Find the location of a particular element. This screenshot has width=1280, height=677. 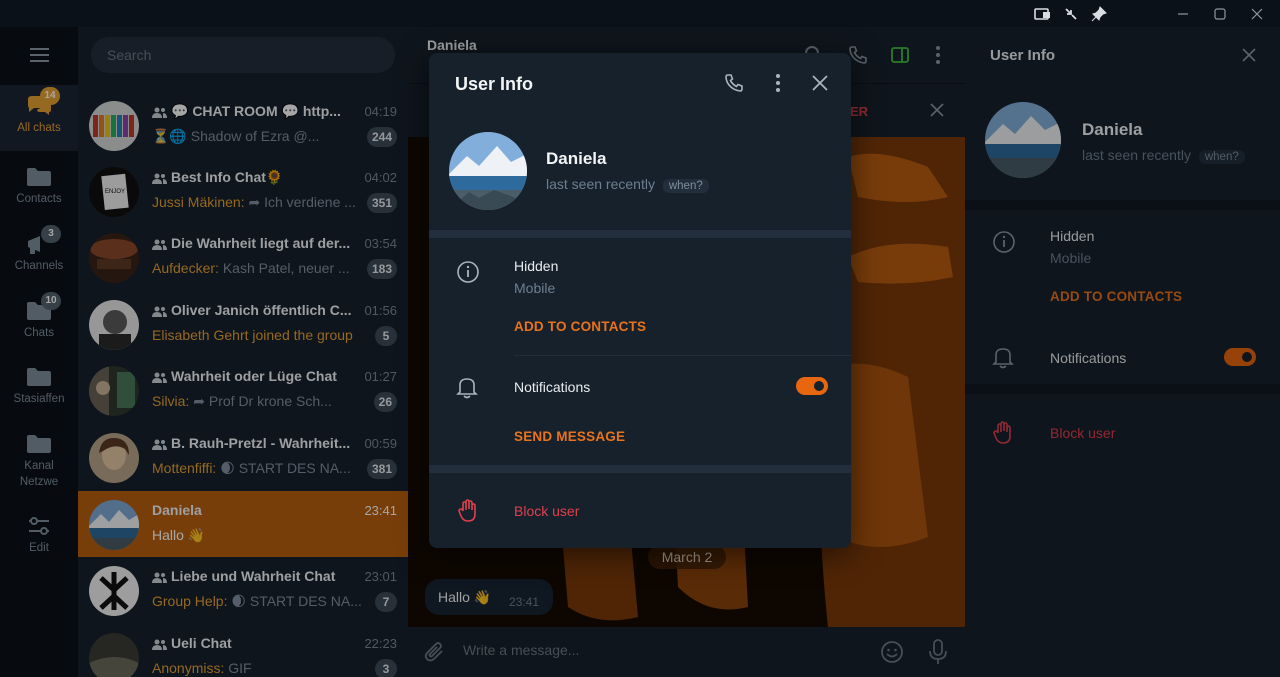

bell-icon is located at coordinates (467, 387).